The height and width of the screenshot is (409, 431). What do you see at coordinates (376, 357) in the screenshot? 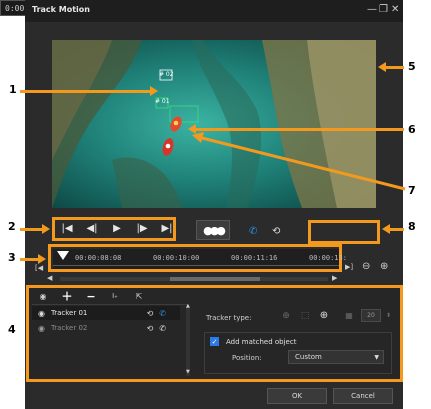
I see `chevron-down-icon: ▼` at bounding box center [376, 357].